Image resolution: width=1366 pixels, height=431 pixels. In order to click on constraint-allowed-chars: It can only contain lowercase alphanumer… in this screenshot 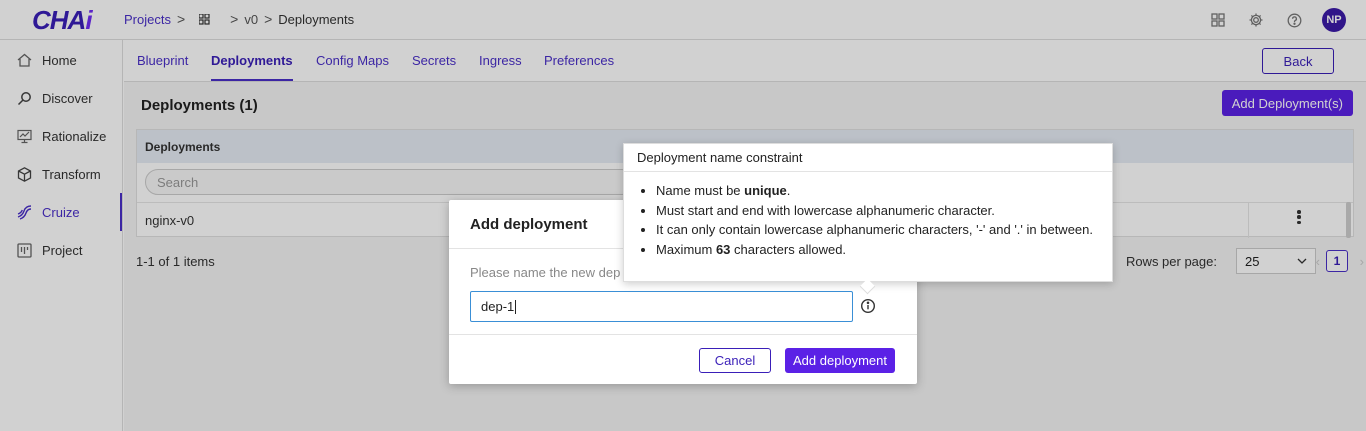, I will do `click(884, 230)`.